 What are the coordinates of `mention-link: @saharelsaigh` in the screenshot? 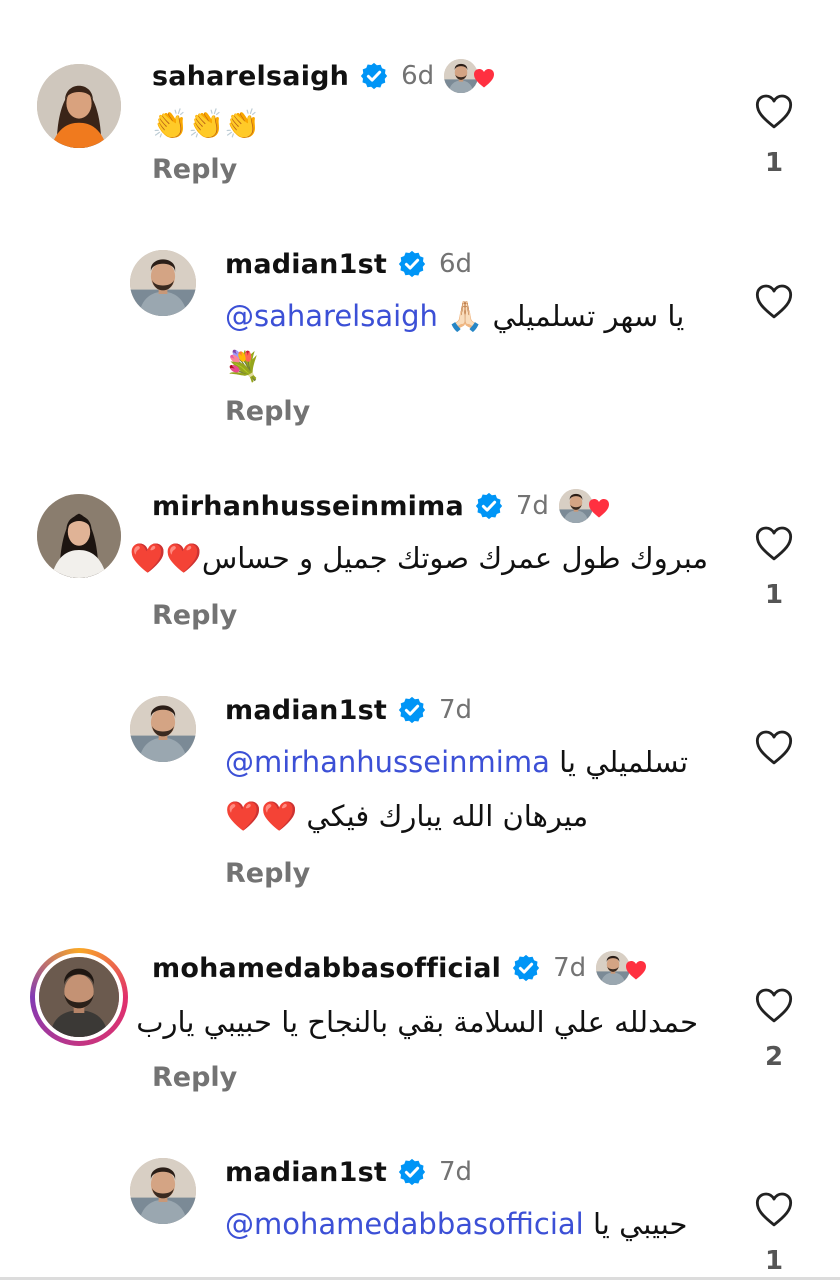 It's located at (331, 316).